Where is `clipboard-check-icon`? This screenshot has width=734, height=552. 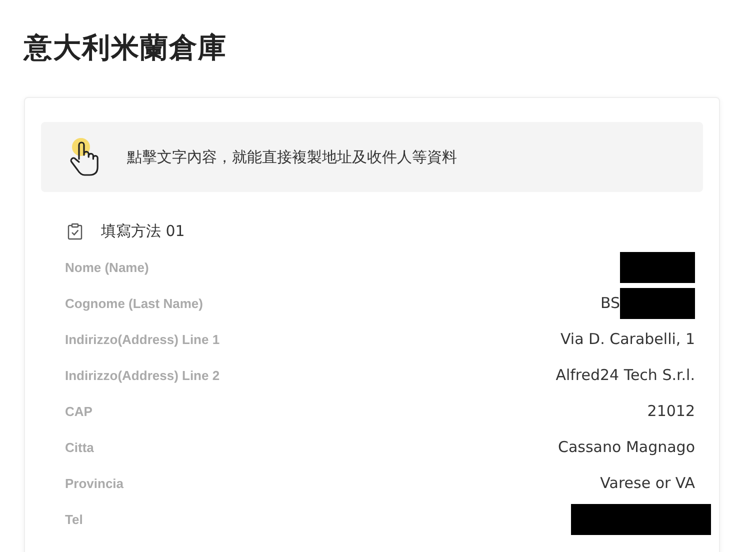
clipboard-check-icon is located at coordinates (75, 231).